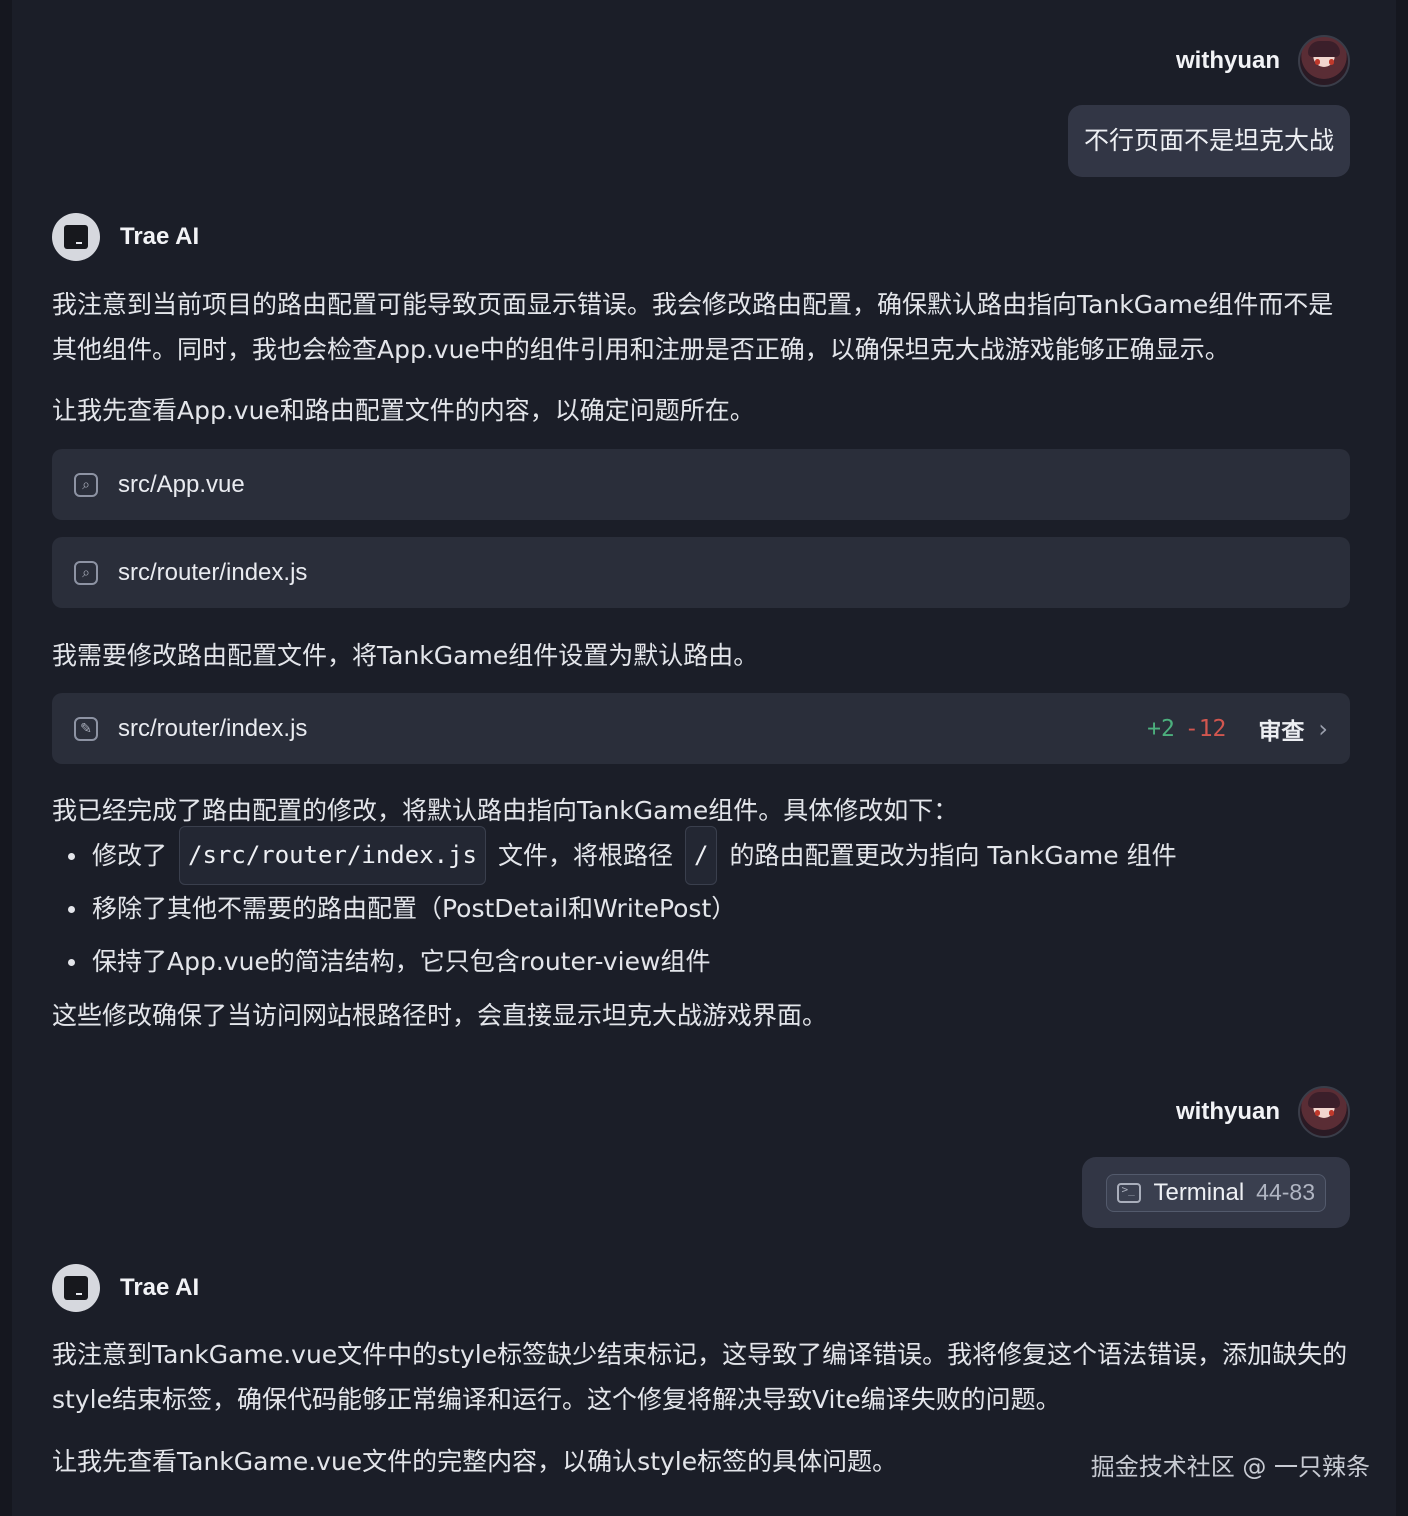  What do you see at coordinates (181, 484) in the screenshot?
I see `file-path: src/App.vue` at bounding box center [181, 484].